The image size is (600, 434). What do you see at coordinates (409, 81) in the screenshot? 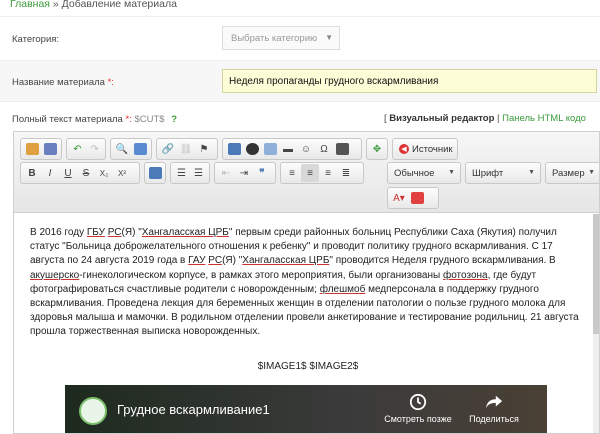
I see `title-input: Неделя пропаганды грудного вскармливания` at bounding box center [409, 81].